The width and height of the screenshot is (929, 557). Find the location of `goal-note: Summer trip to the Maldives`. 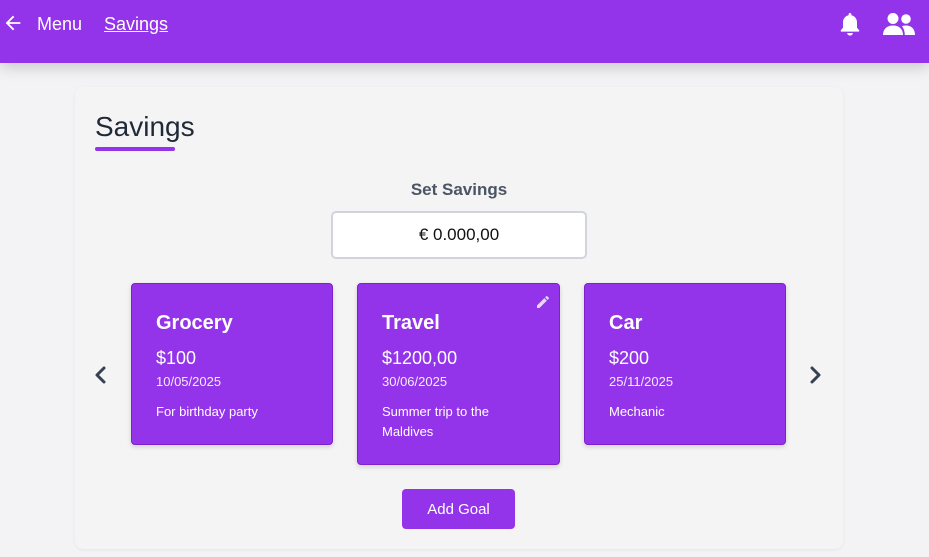

goal-note: Summer trip to the Maldives is located at coordinates (435, 421).